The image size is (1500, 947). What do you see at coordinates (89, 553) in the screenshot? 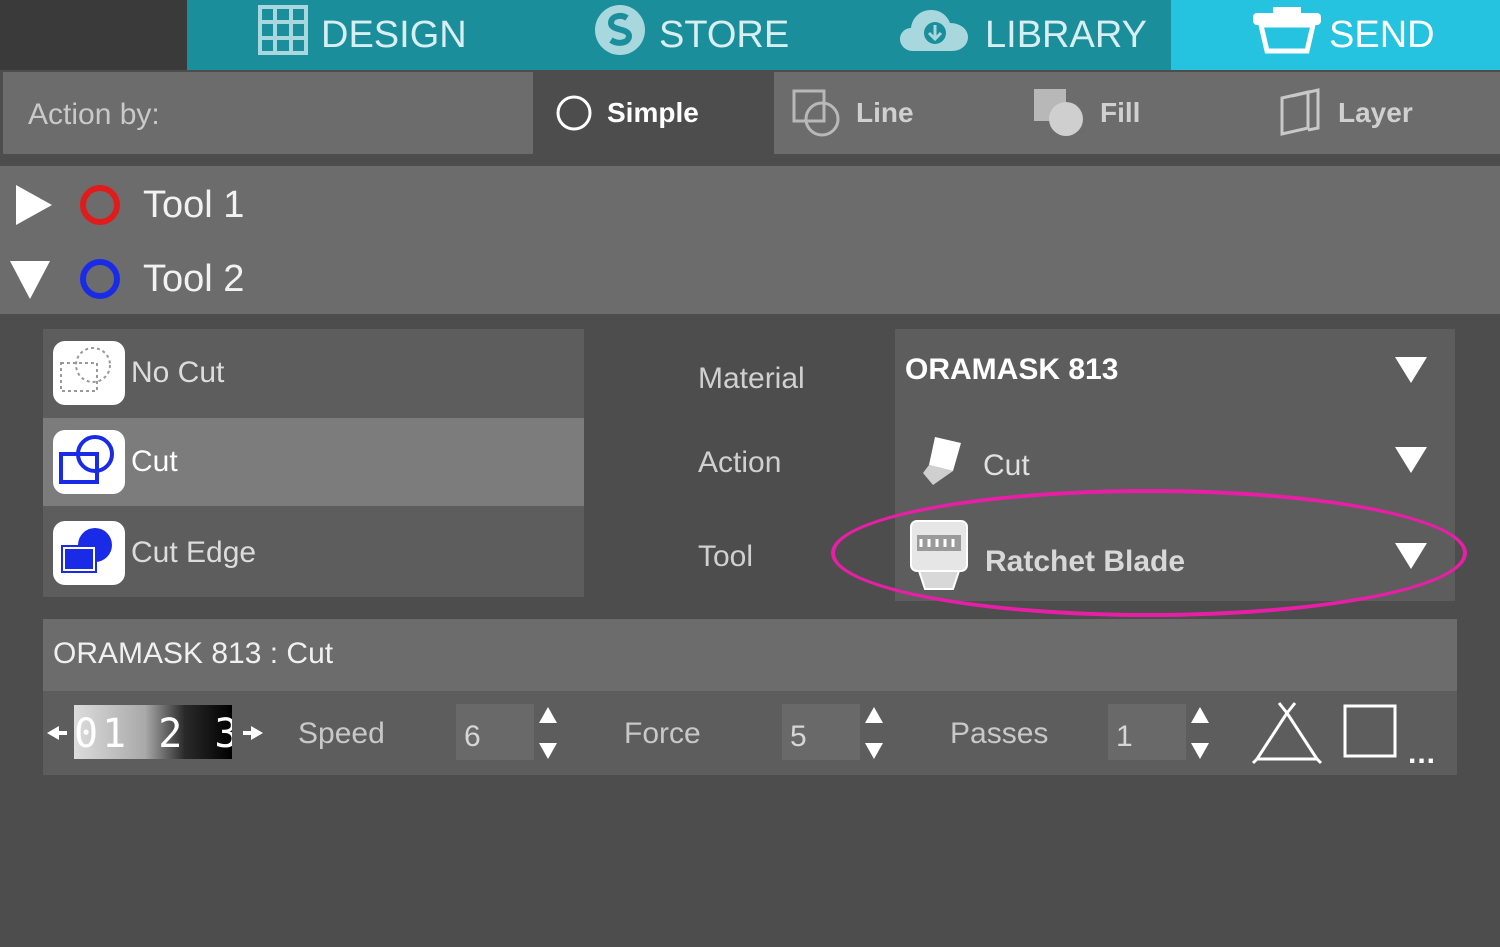
I see `cut-edge-icon` at bounding box center [89, 553].